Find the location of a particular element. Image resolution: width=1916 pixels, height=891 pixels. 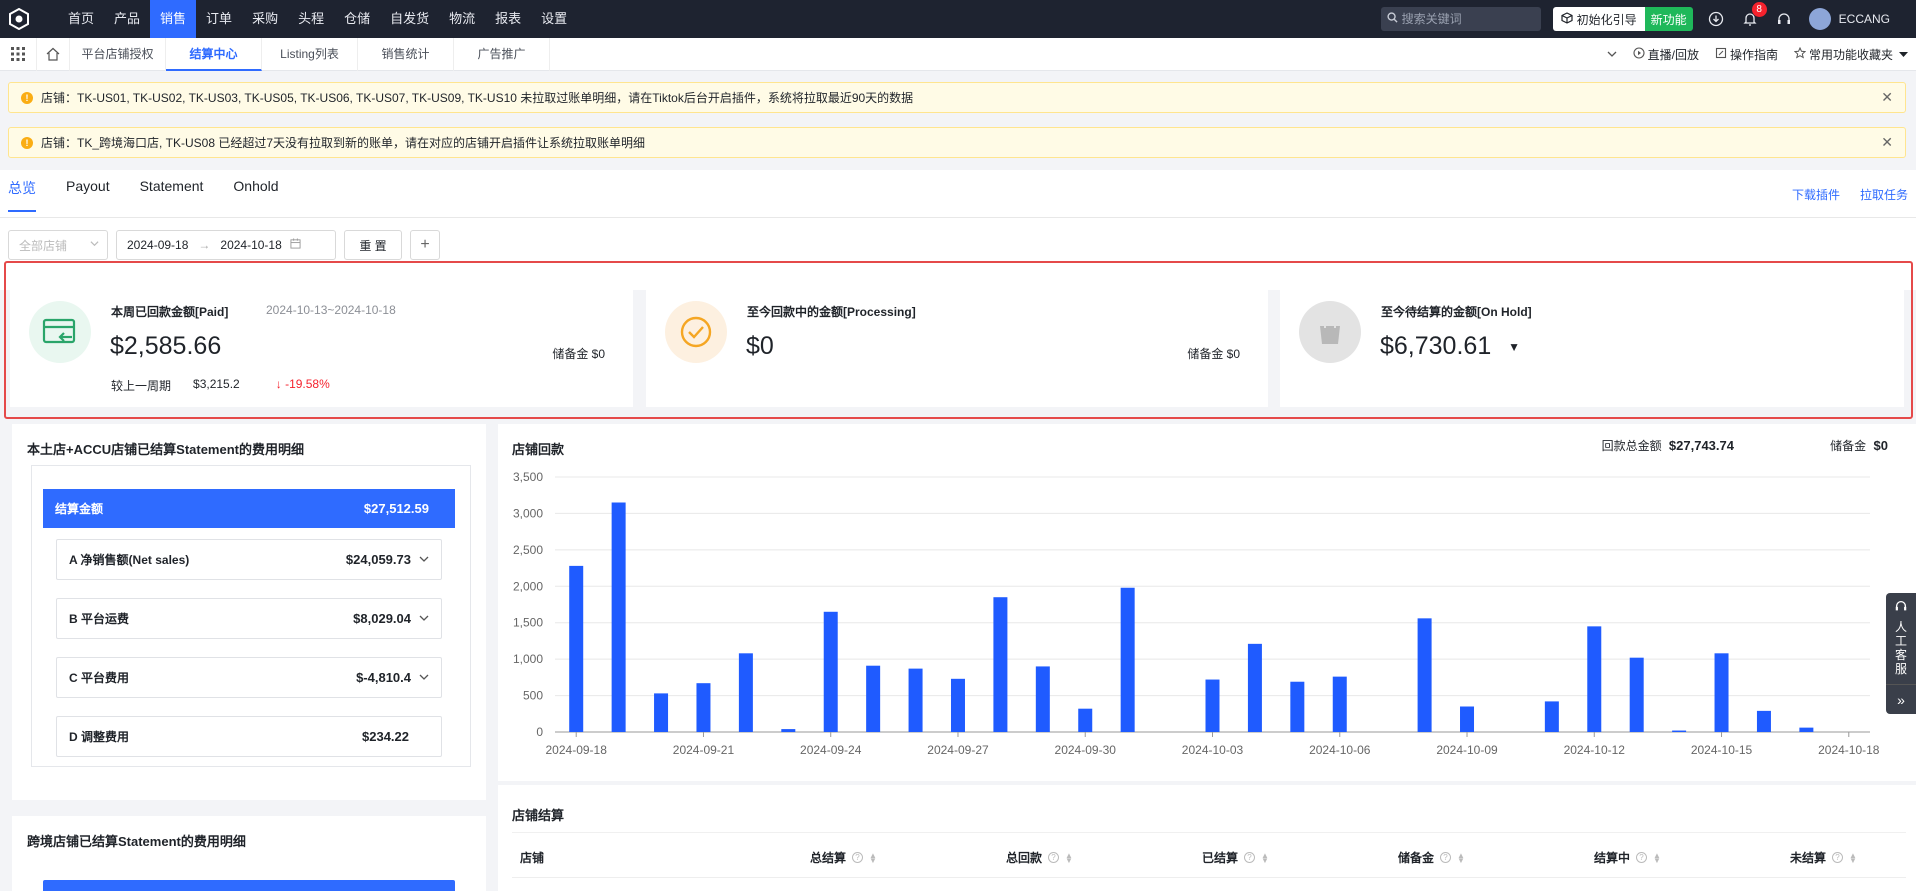

col-settled: 已结算? ▲ ▼ is located at coordinates (1235, 857).